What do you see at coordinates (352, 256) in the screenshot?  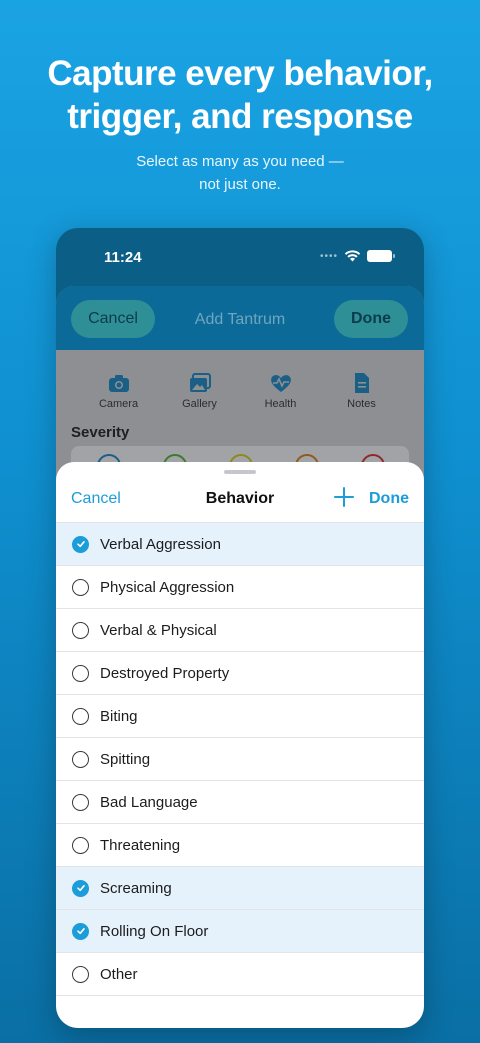 I see `wifi-icon` at bounding box center [352, 256].